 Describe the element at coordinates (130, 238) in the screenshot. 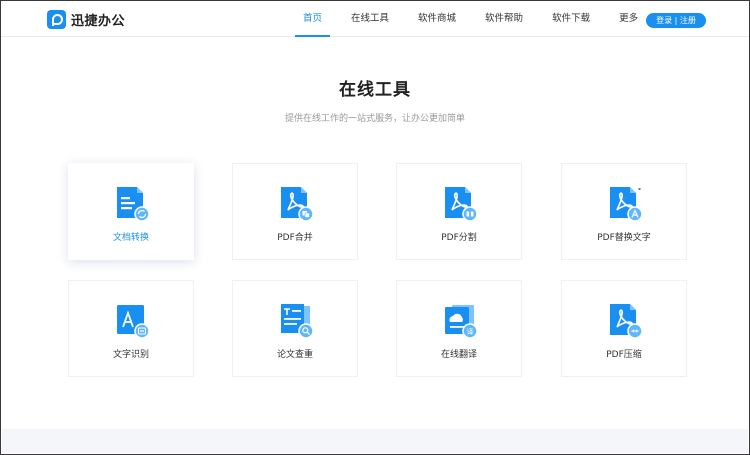

I see `tool-card-label: 文档转换` at that location.